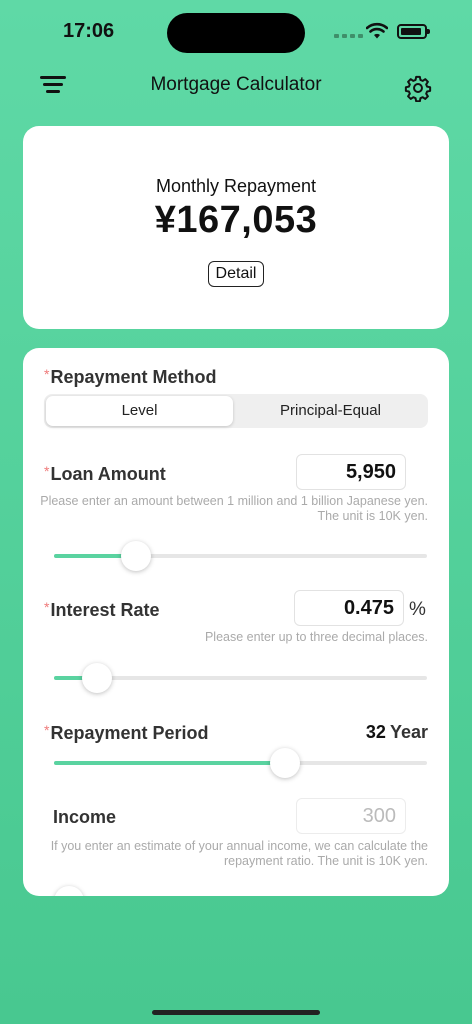 The image size is (472, 1024). I want to click on segment-level: Level, so click(139, 411).